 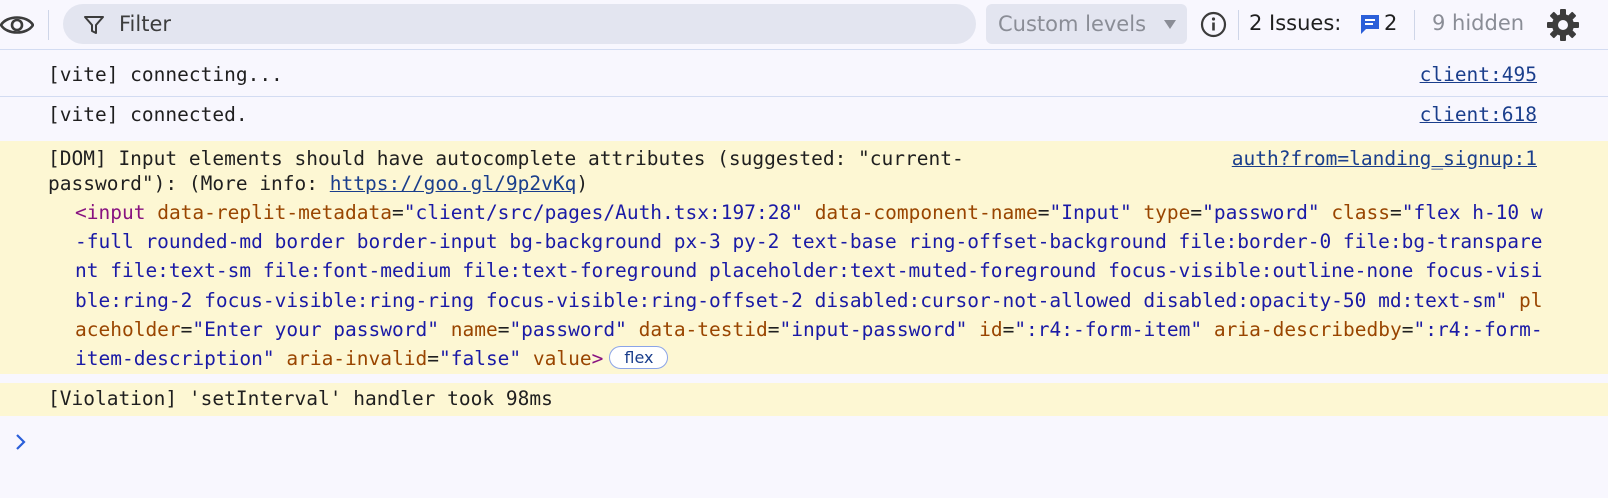 I want to click on console-prompt-chevron-icon, so click(x=21, y=442).